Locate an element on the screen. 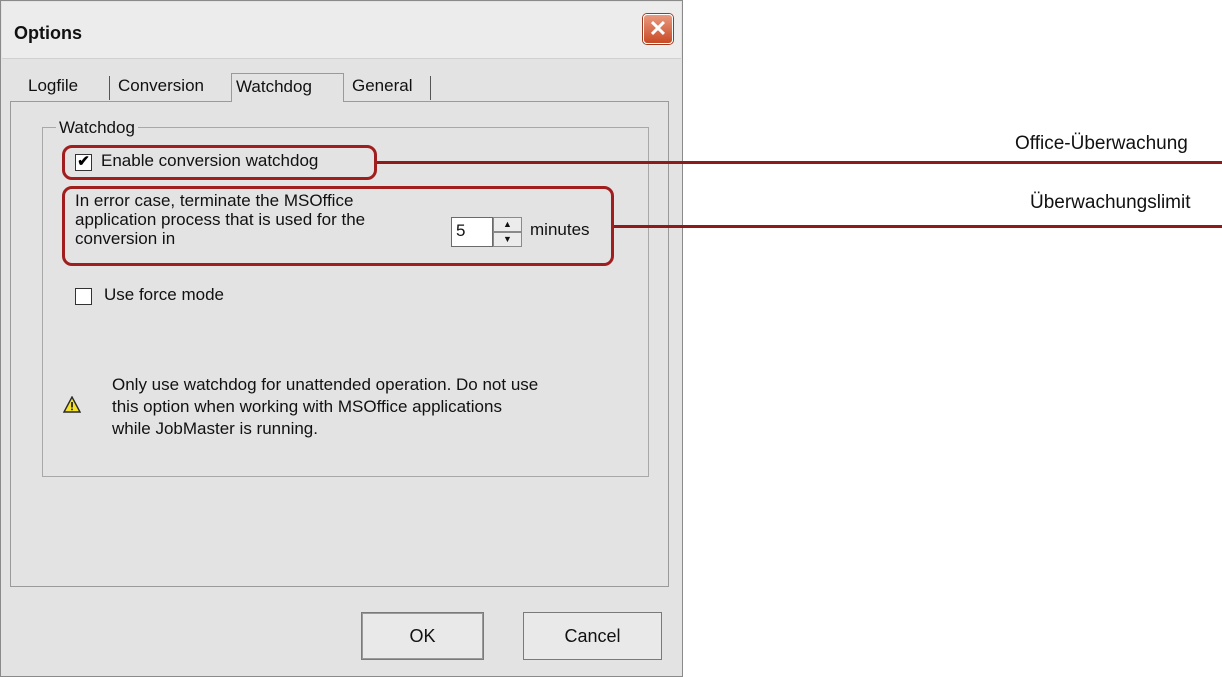  warning-text-line: while JobMaster is running. is located at coordinates (215, 428).